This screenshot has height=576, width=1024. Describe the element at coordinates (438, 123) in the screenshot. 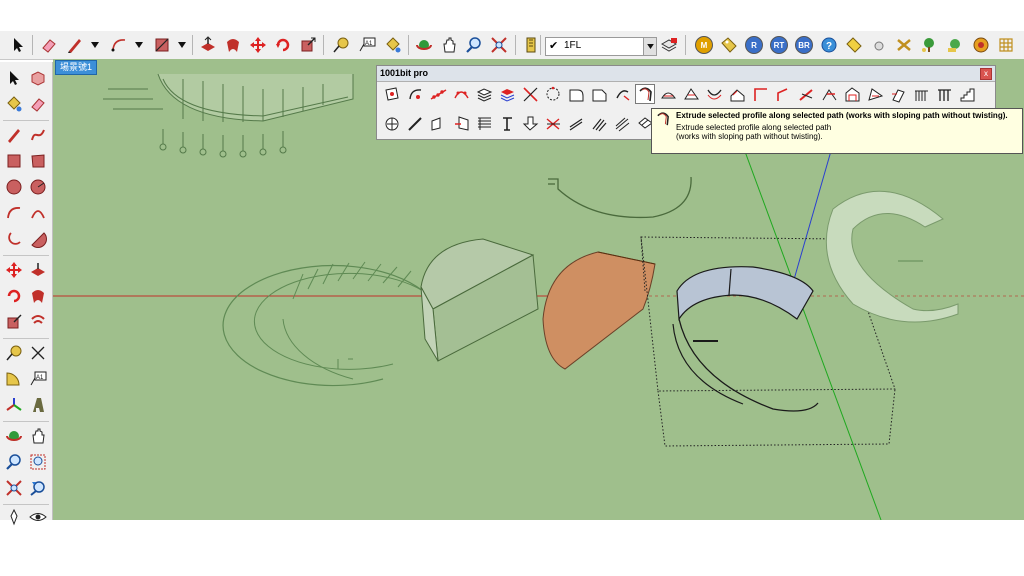

I see `wall-button` at that location.